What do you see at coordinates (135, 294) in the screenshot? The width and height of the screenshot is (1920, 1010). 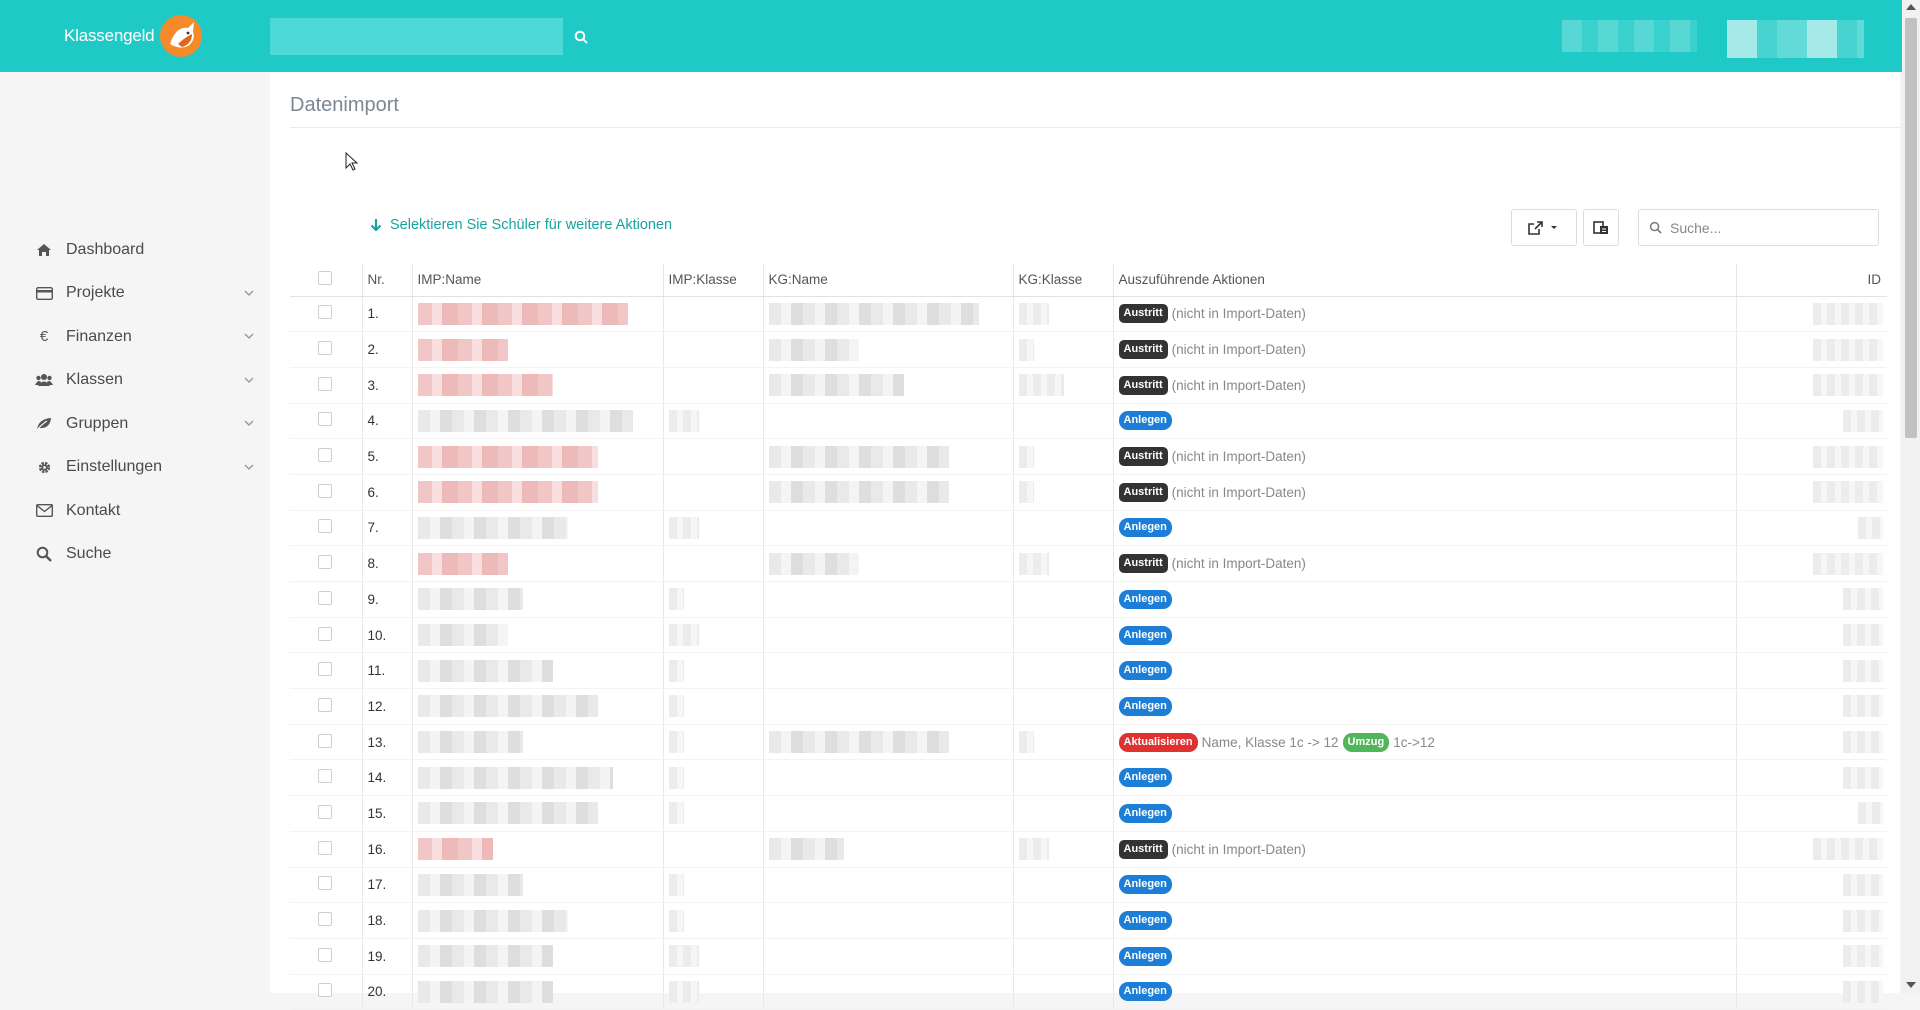 I see `sidebar-item-projekte: Projekte` at bounding box center [135, 294].